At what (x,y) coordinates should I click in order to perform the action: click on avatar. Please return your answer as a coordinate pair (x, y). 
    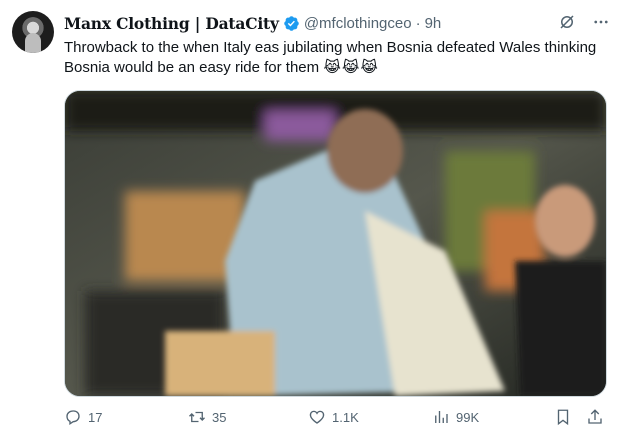
    Looking at the image, I should click on (33, 32).